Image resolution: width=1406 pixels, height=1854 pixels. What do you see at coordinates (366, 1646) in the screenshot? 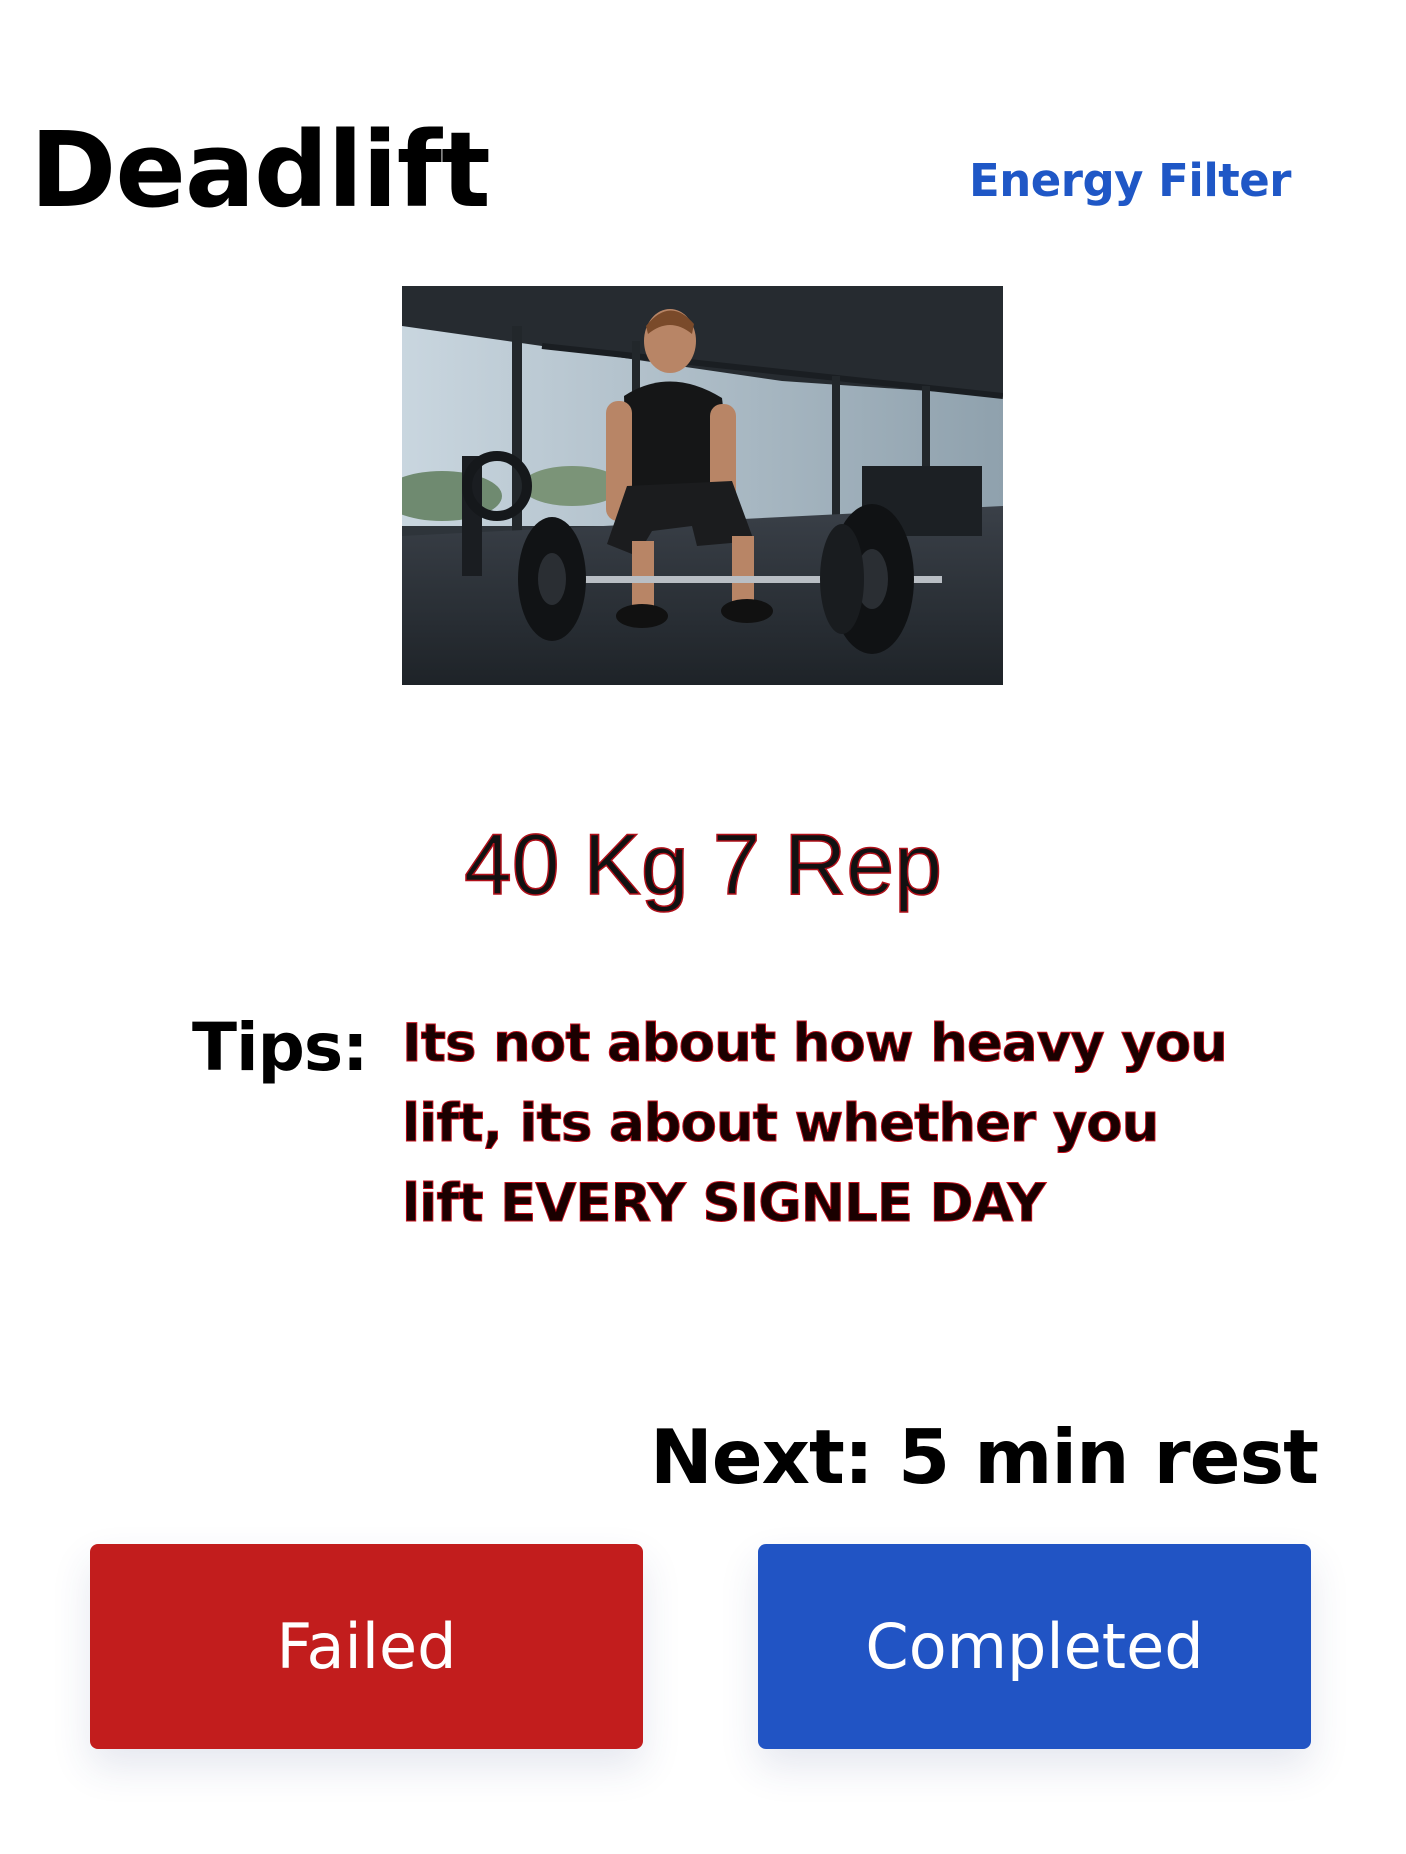
I see `failed-button: Failed` at bounding box center [366, 1646].